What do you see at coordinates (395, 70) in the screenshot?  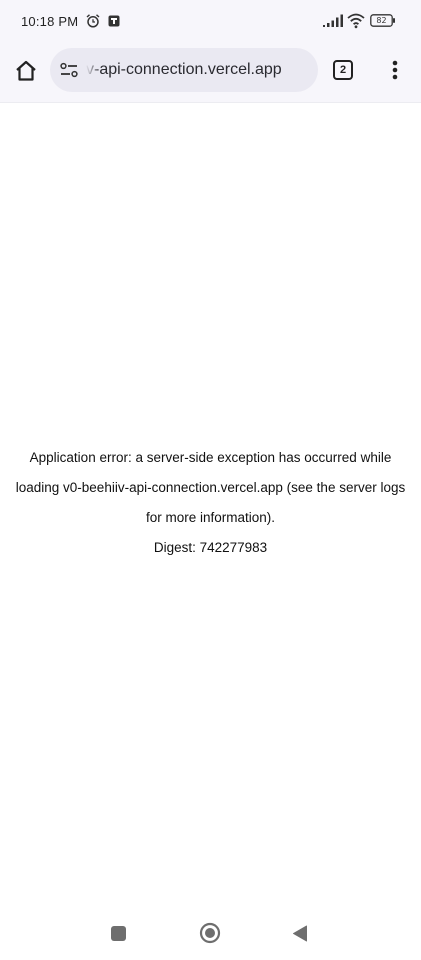 I see `more-menu-icon` at bounding box center [395, 70].